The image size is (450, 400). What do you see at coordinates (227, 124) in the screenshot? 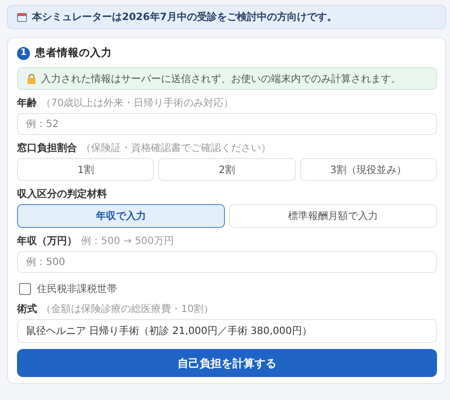
I see `age-field: 例：52` at bounding box center [227, 124].